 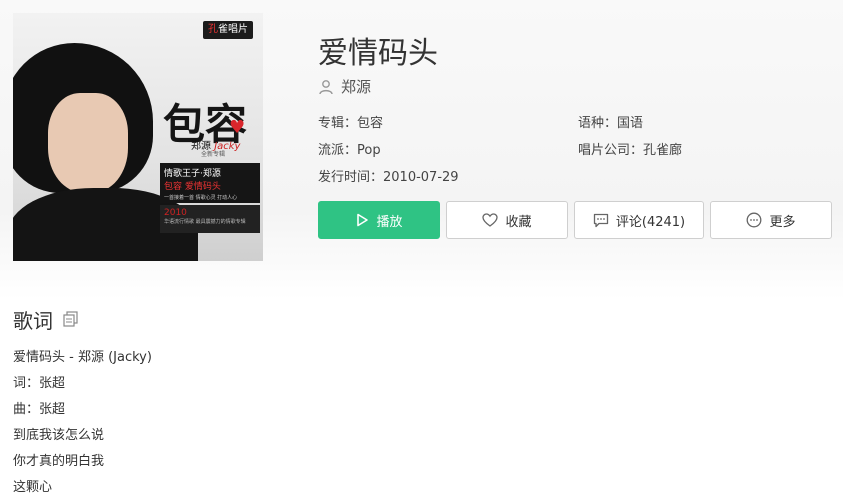 I want to click on lyrics-line: 这颗心, so click(x=33, y=487).